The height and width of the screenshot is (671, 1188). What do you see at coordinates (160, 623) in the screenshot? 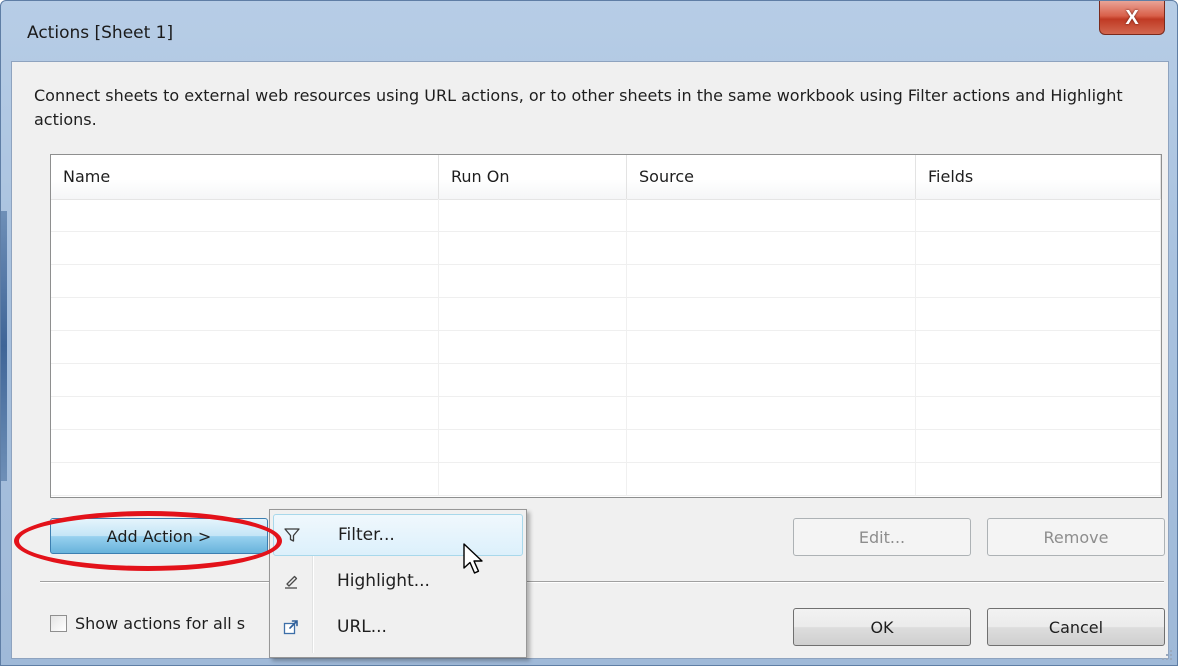
I see `show-actions-label: Show actions for all s` at bounding box center [160, 623].